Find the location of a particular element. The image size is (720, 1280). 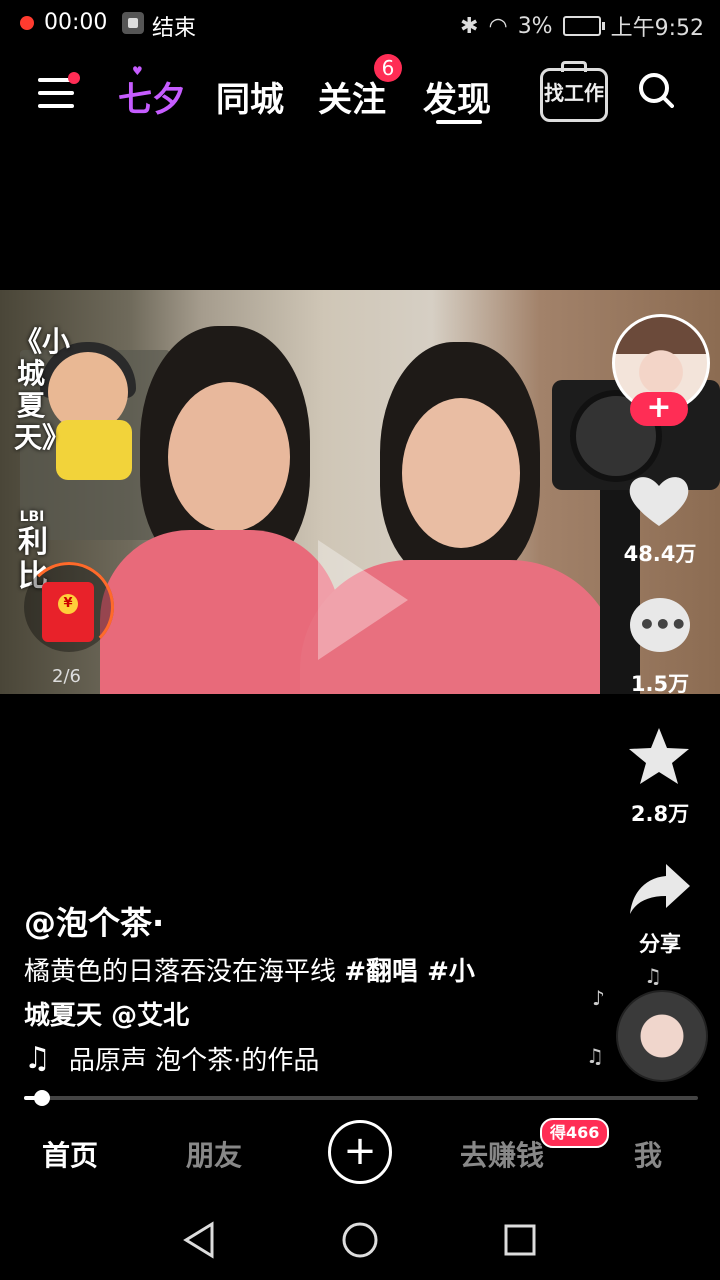

play-icon is located at coordinates (363, 600).